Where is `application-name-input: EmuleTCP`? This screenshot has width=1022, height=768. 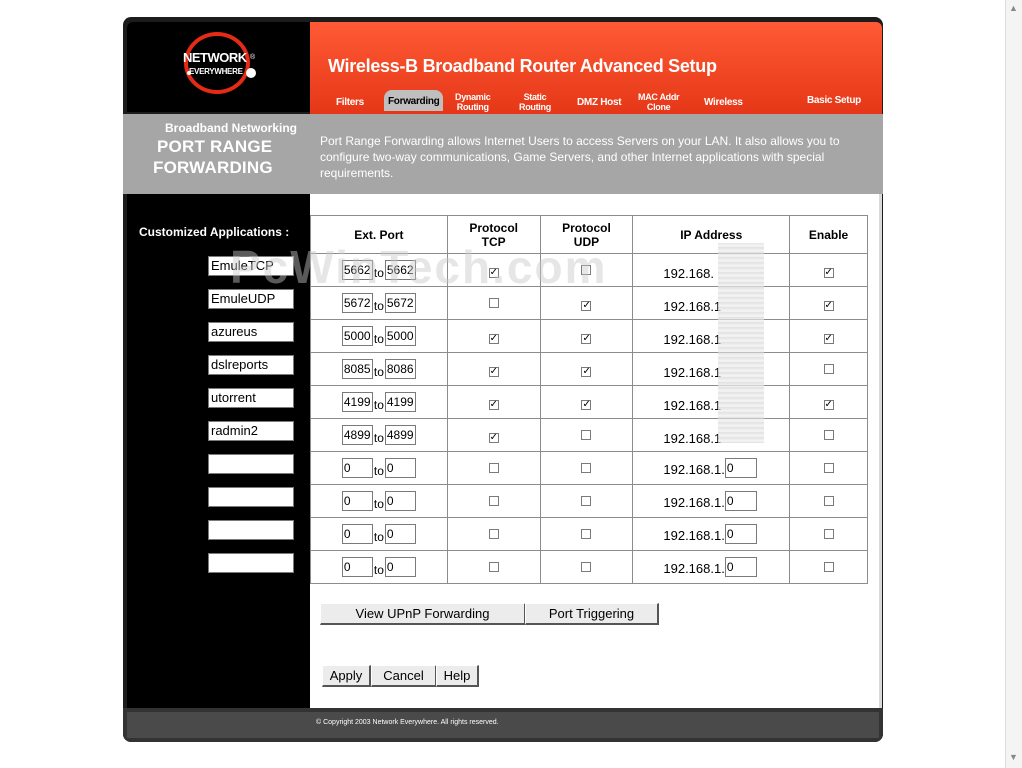 application-name-input: EmuleTCP is located at coordinates (251, 266).